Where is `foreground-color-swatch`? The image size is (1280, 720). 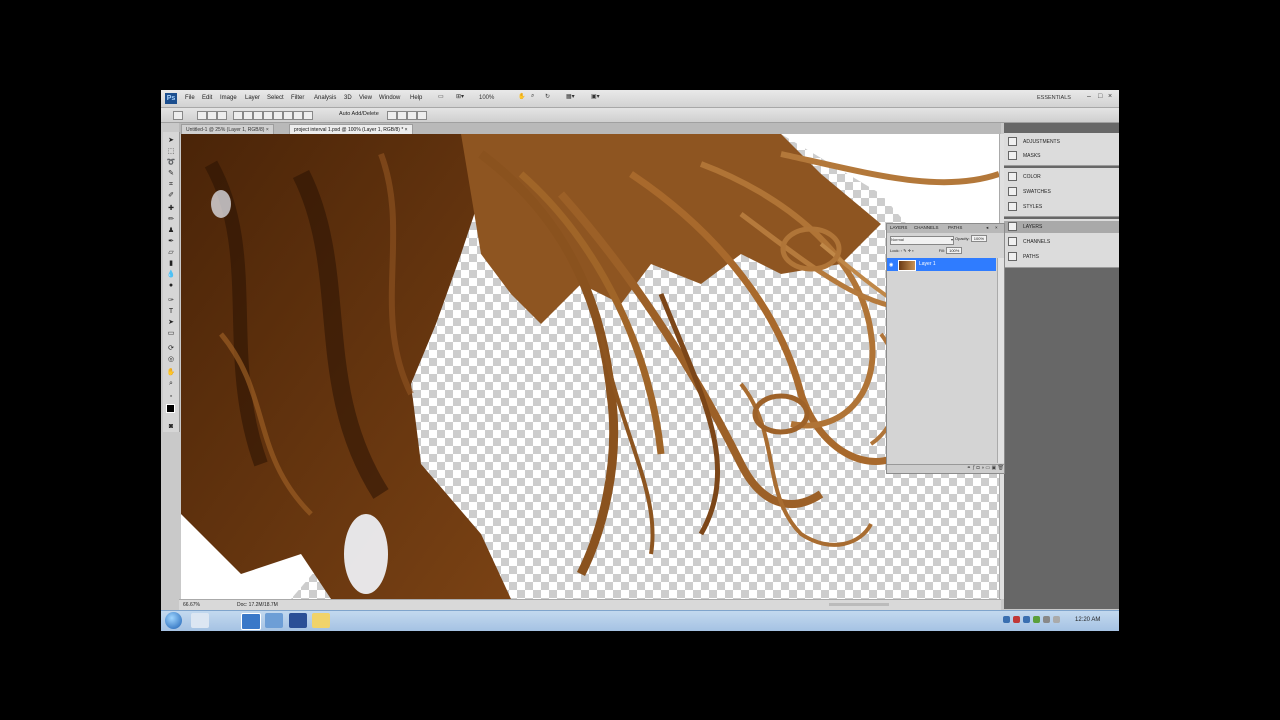
foreground-color-swatch is located at coordinates (170, 408).